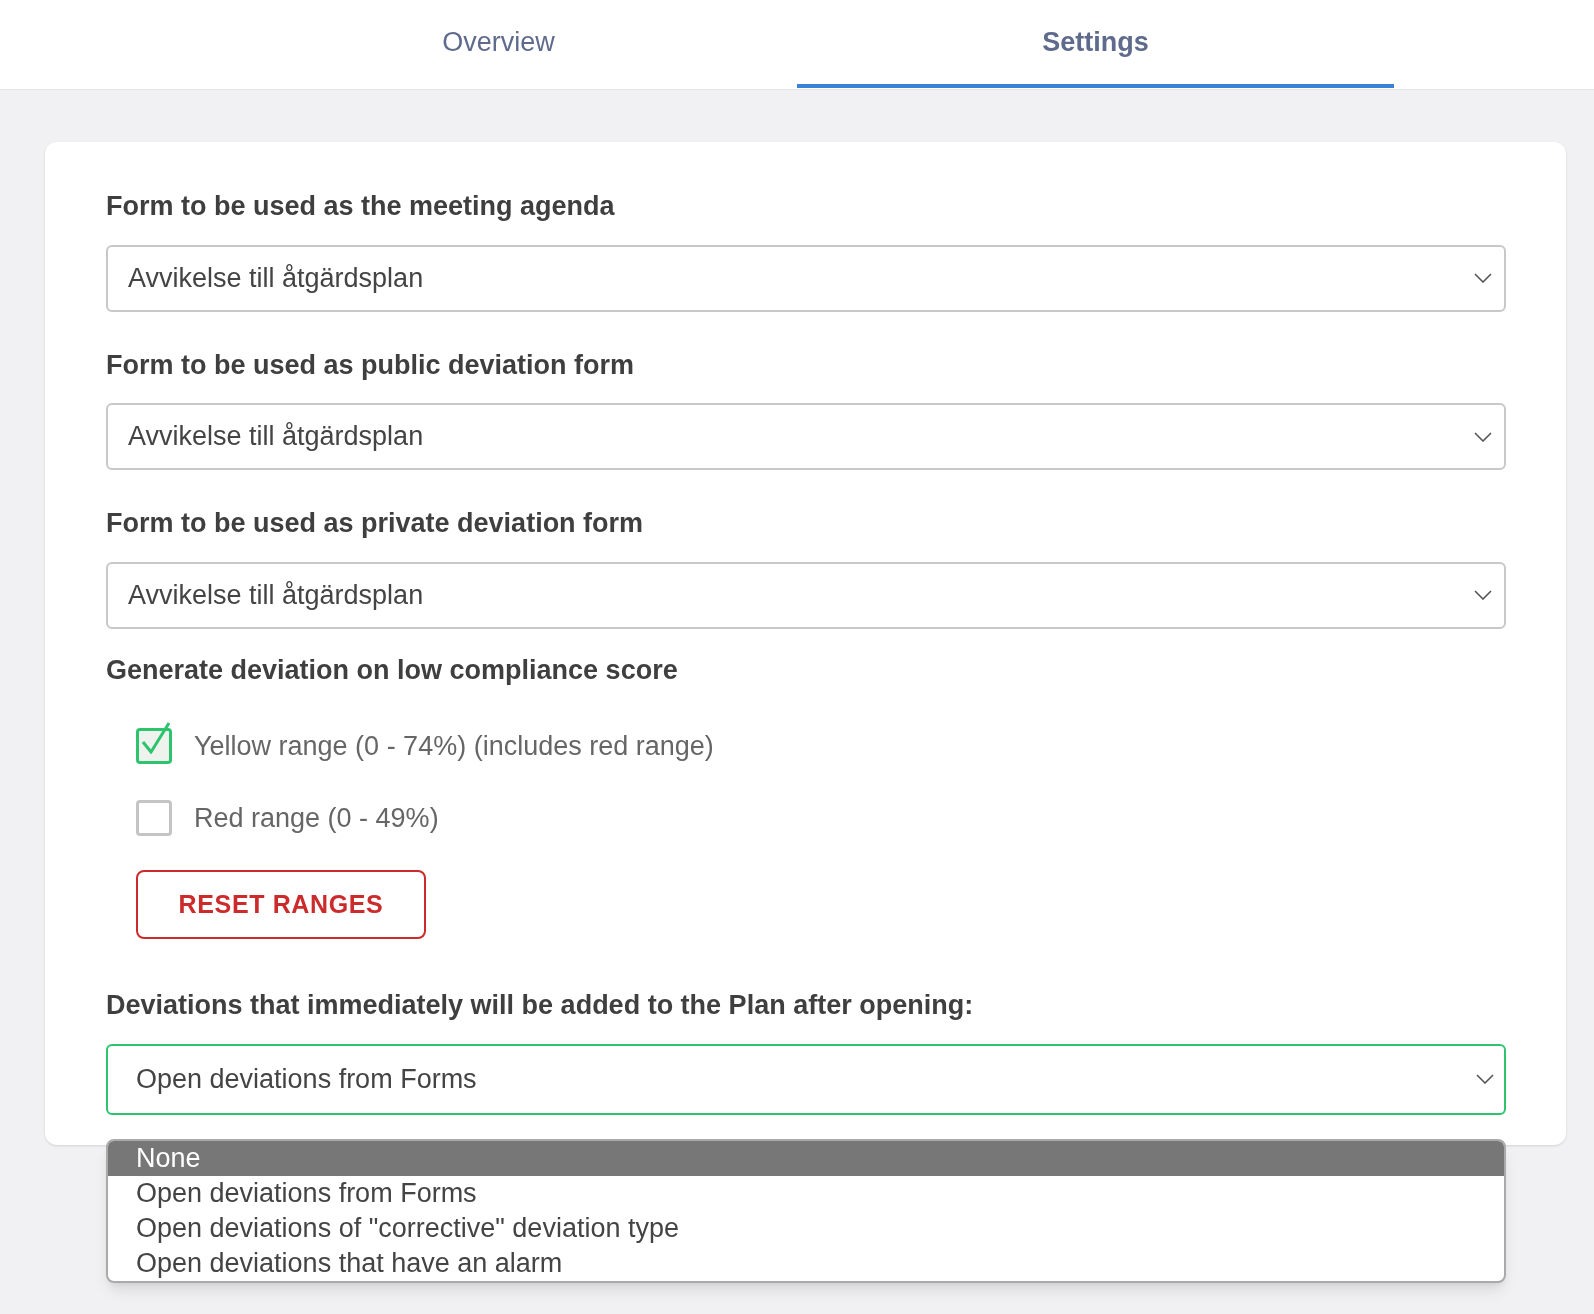  I want to click on checkbox-label: Yellow range (0 - 74%) (includes red range), so click(454, 746).